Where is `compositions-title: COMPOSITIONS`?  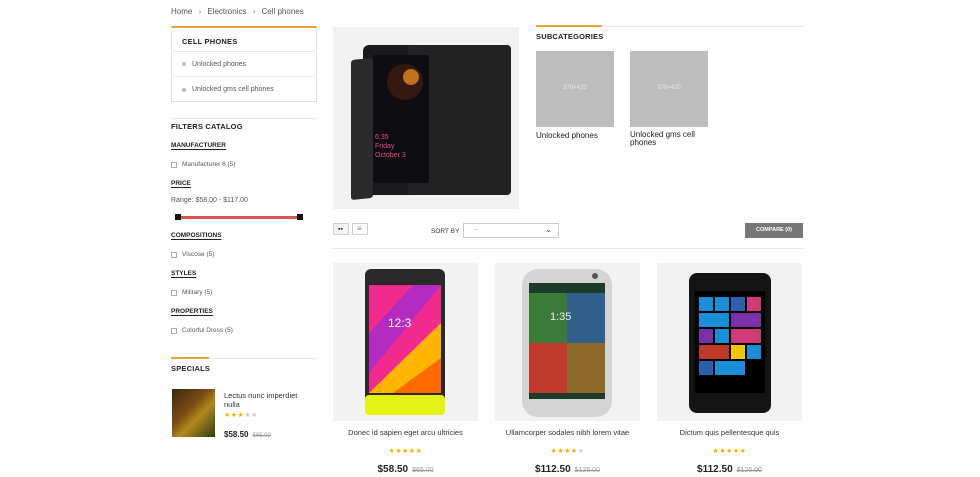
compositions-title: COMPOSITIONS is located at coordinates (196, 235).